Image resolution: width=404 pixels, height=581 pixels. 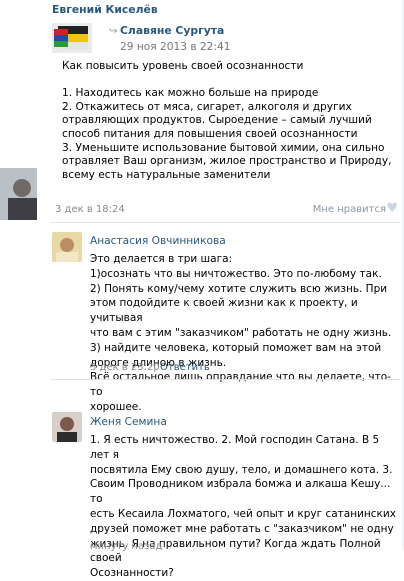 What do you see at coordinates (126, 546) in the screenshot?
I see `comment-date: минуту назад` at bounding box center [126, 546].